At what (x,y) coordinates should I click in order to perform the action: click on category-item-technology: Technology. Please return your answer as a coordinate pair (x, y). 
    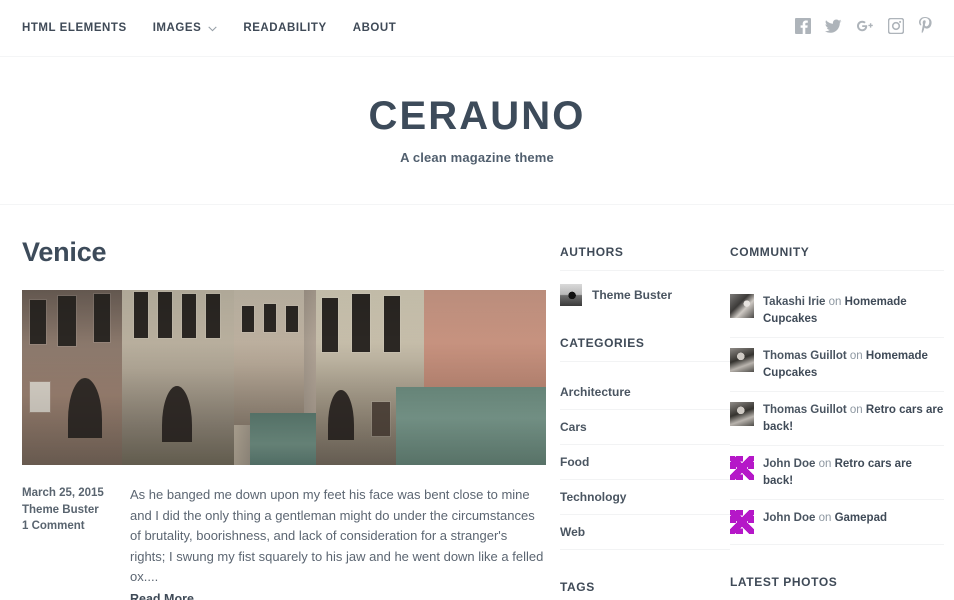
    Looking at the image, I should click on (645, 497).